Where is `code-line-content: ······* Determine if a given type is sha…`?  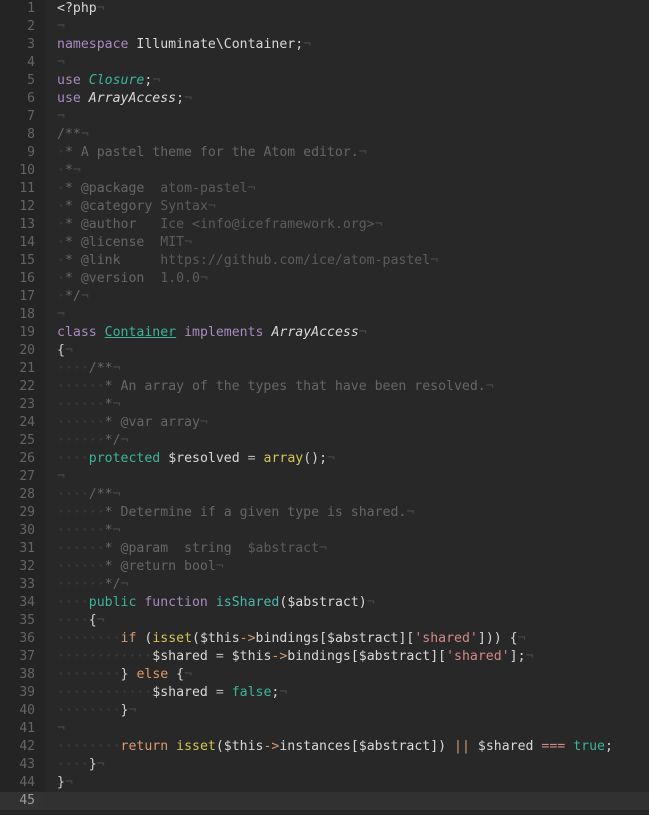
code-line-content: ······* Determine if a given type is sha… is located at coordinates (347, 513).